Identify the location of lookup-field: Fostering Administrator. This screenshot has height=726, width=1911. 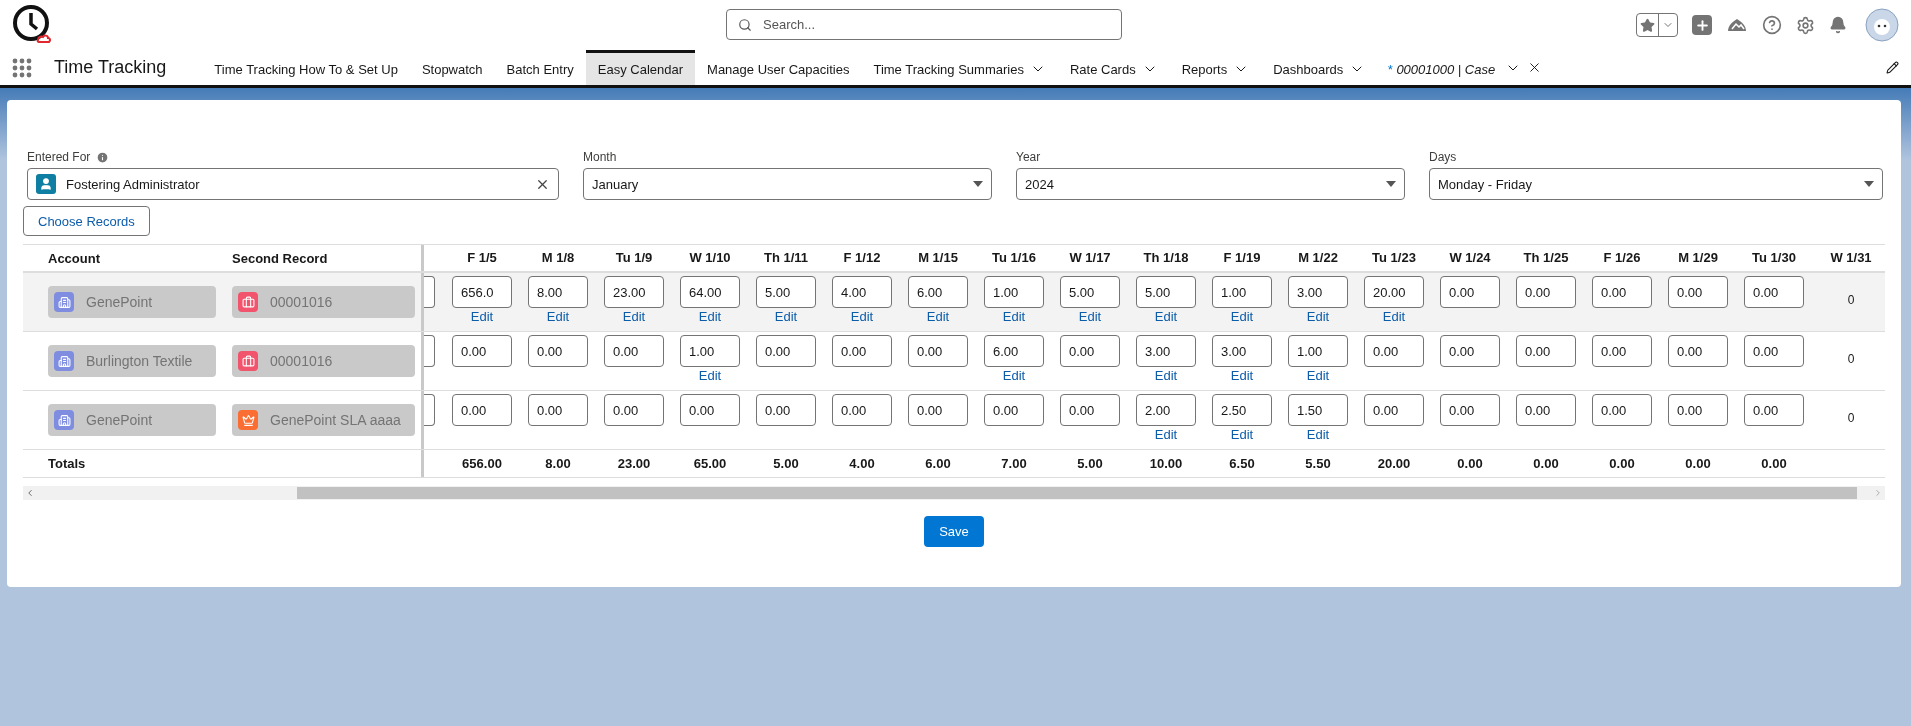
(293, 184).